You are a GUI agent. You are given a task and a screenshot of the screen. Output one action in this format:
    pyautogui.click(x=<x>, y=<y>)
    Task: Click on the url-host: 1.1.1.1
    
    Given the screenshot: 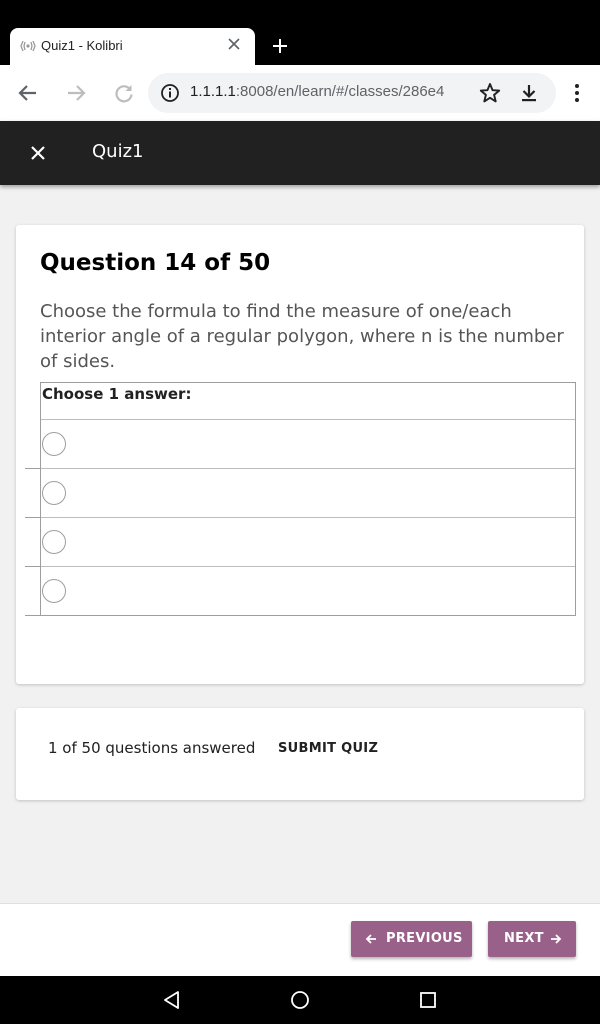 What is the action you would take?
    pyautogui.click(x=213, y=91)
    